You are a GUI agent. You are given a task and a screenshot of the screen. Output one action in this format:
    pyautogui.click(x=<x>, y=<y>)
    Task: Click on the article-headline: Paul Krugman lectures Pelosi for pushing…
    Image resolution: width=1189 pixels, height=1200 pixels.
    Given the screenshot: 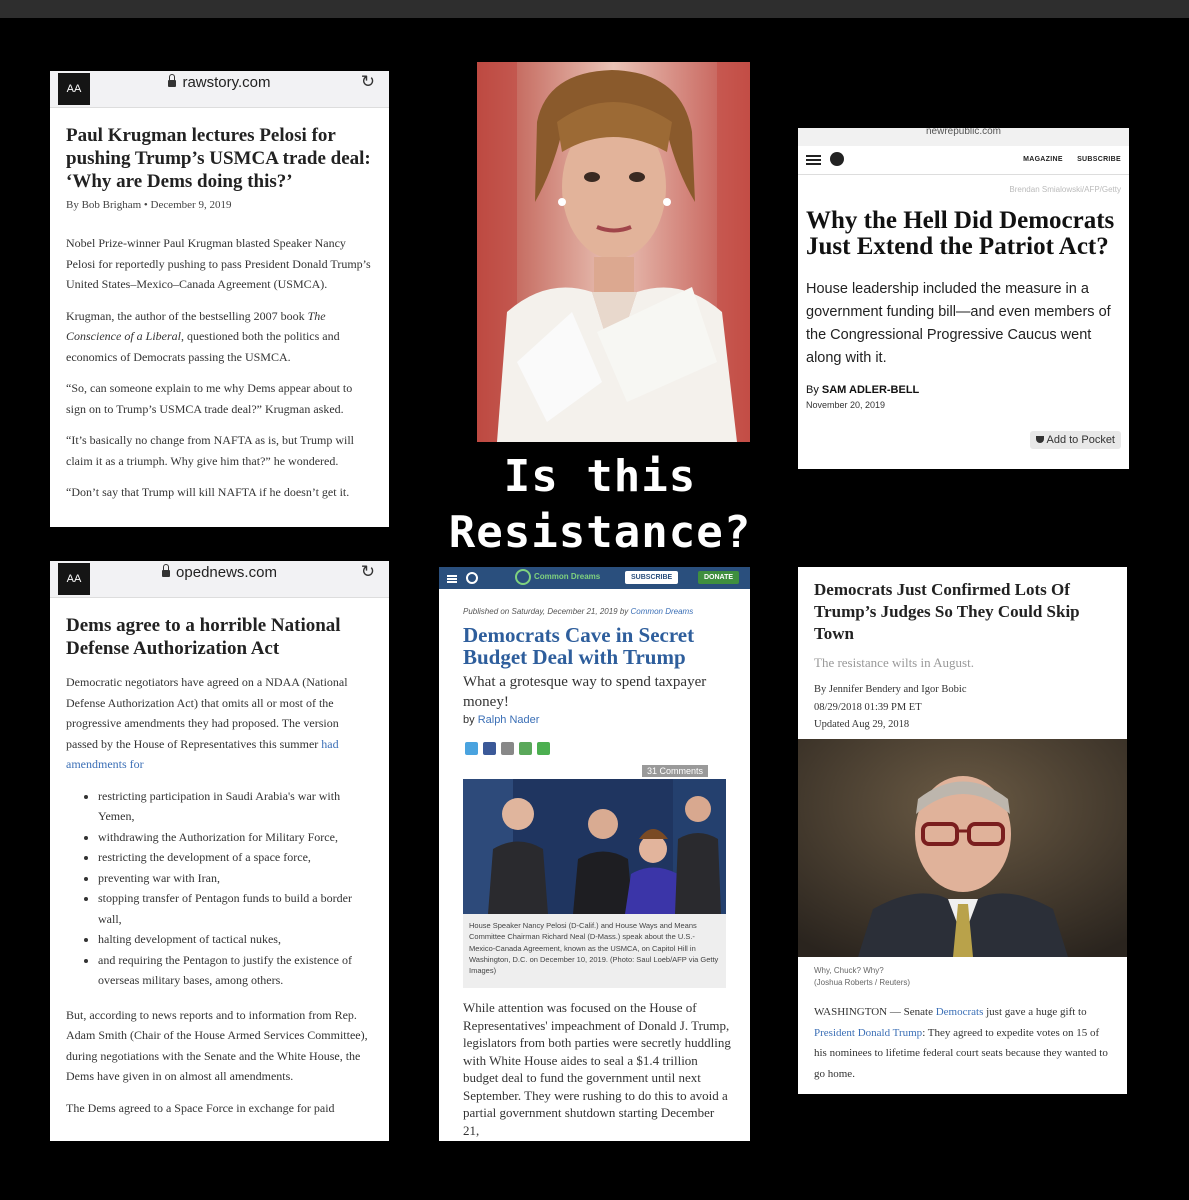 What is the action you would take?
    pyautogui.click(x=218, y=158)
    